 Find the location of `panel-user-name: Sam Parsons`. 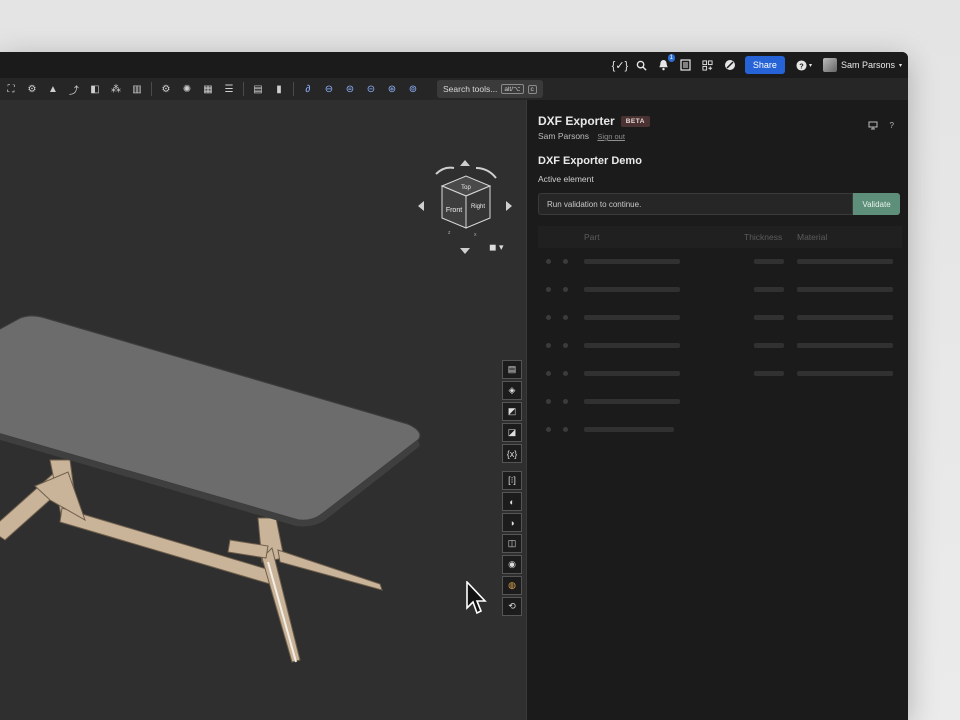

panel-user-name: Sam Parsons is located at coordinates (564, 136).